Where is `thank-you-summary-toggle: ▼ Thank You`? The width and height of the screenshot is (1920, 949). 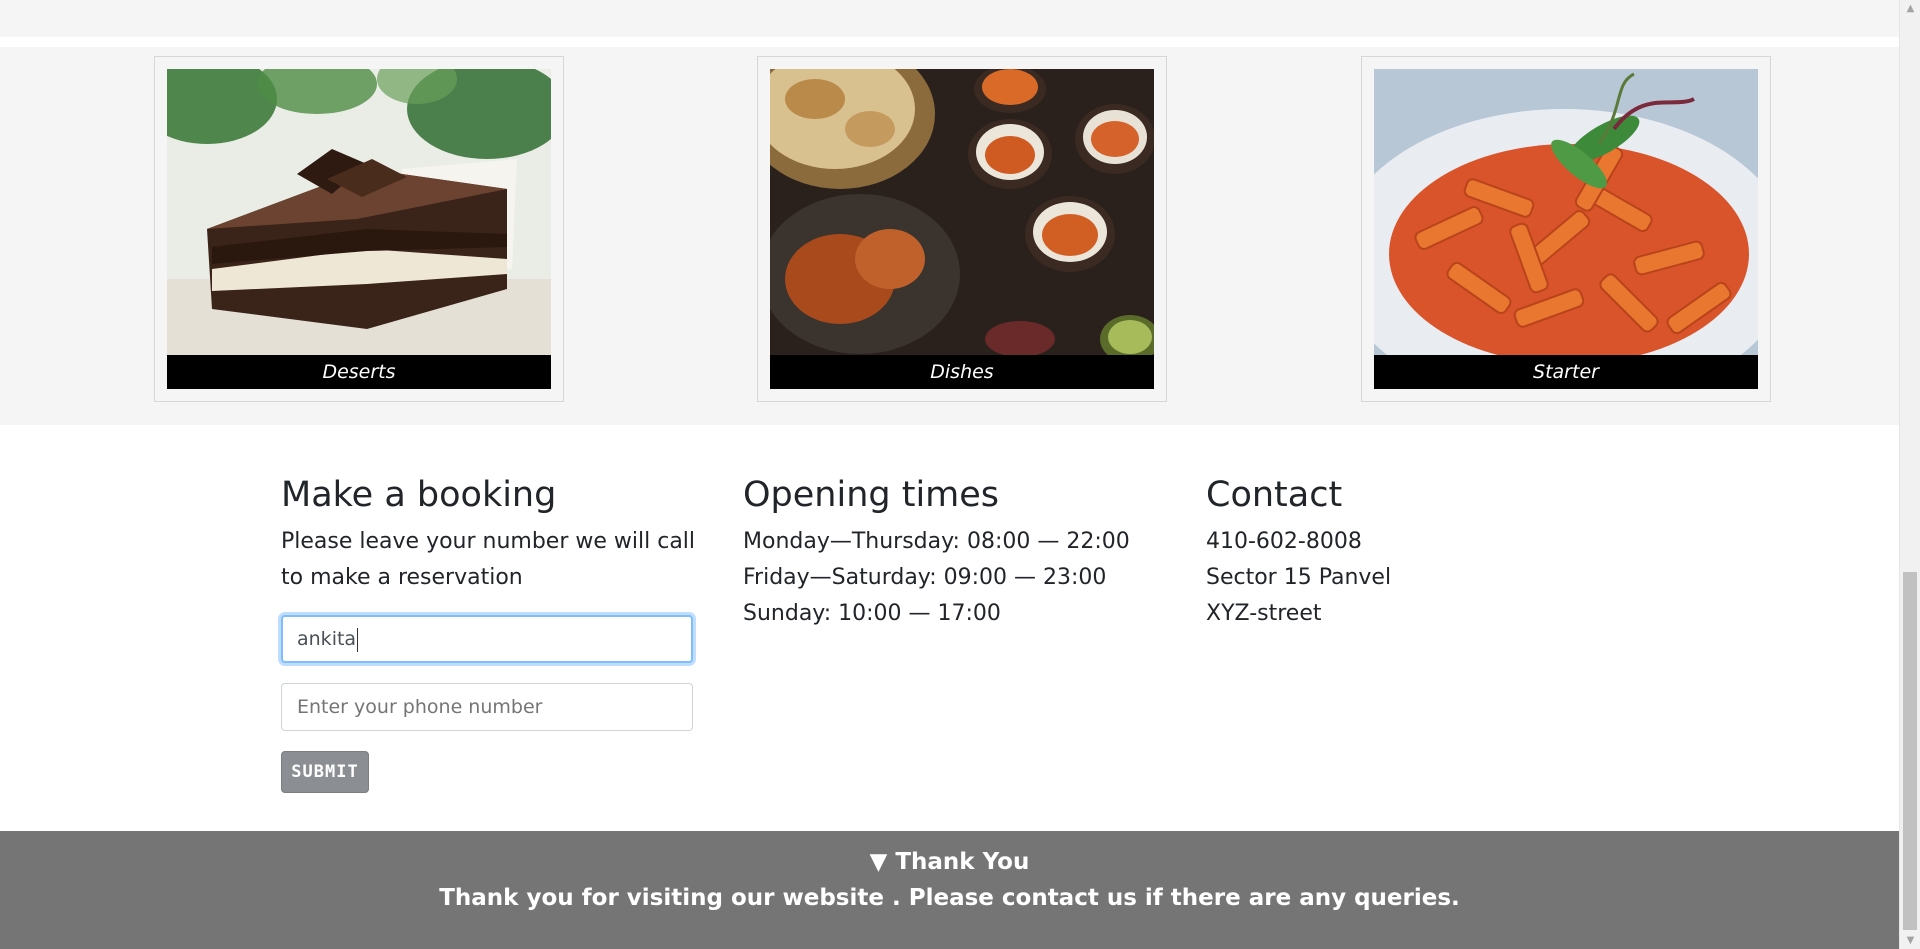 thank-you-summary-toggle: ▼ Thank You is located at coordinates (949, 862).